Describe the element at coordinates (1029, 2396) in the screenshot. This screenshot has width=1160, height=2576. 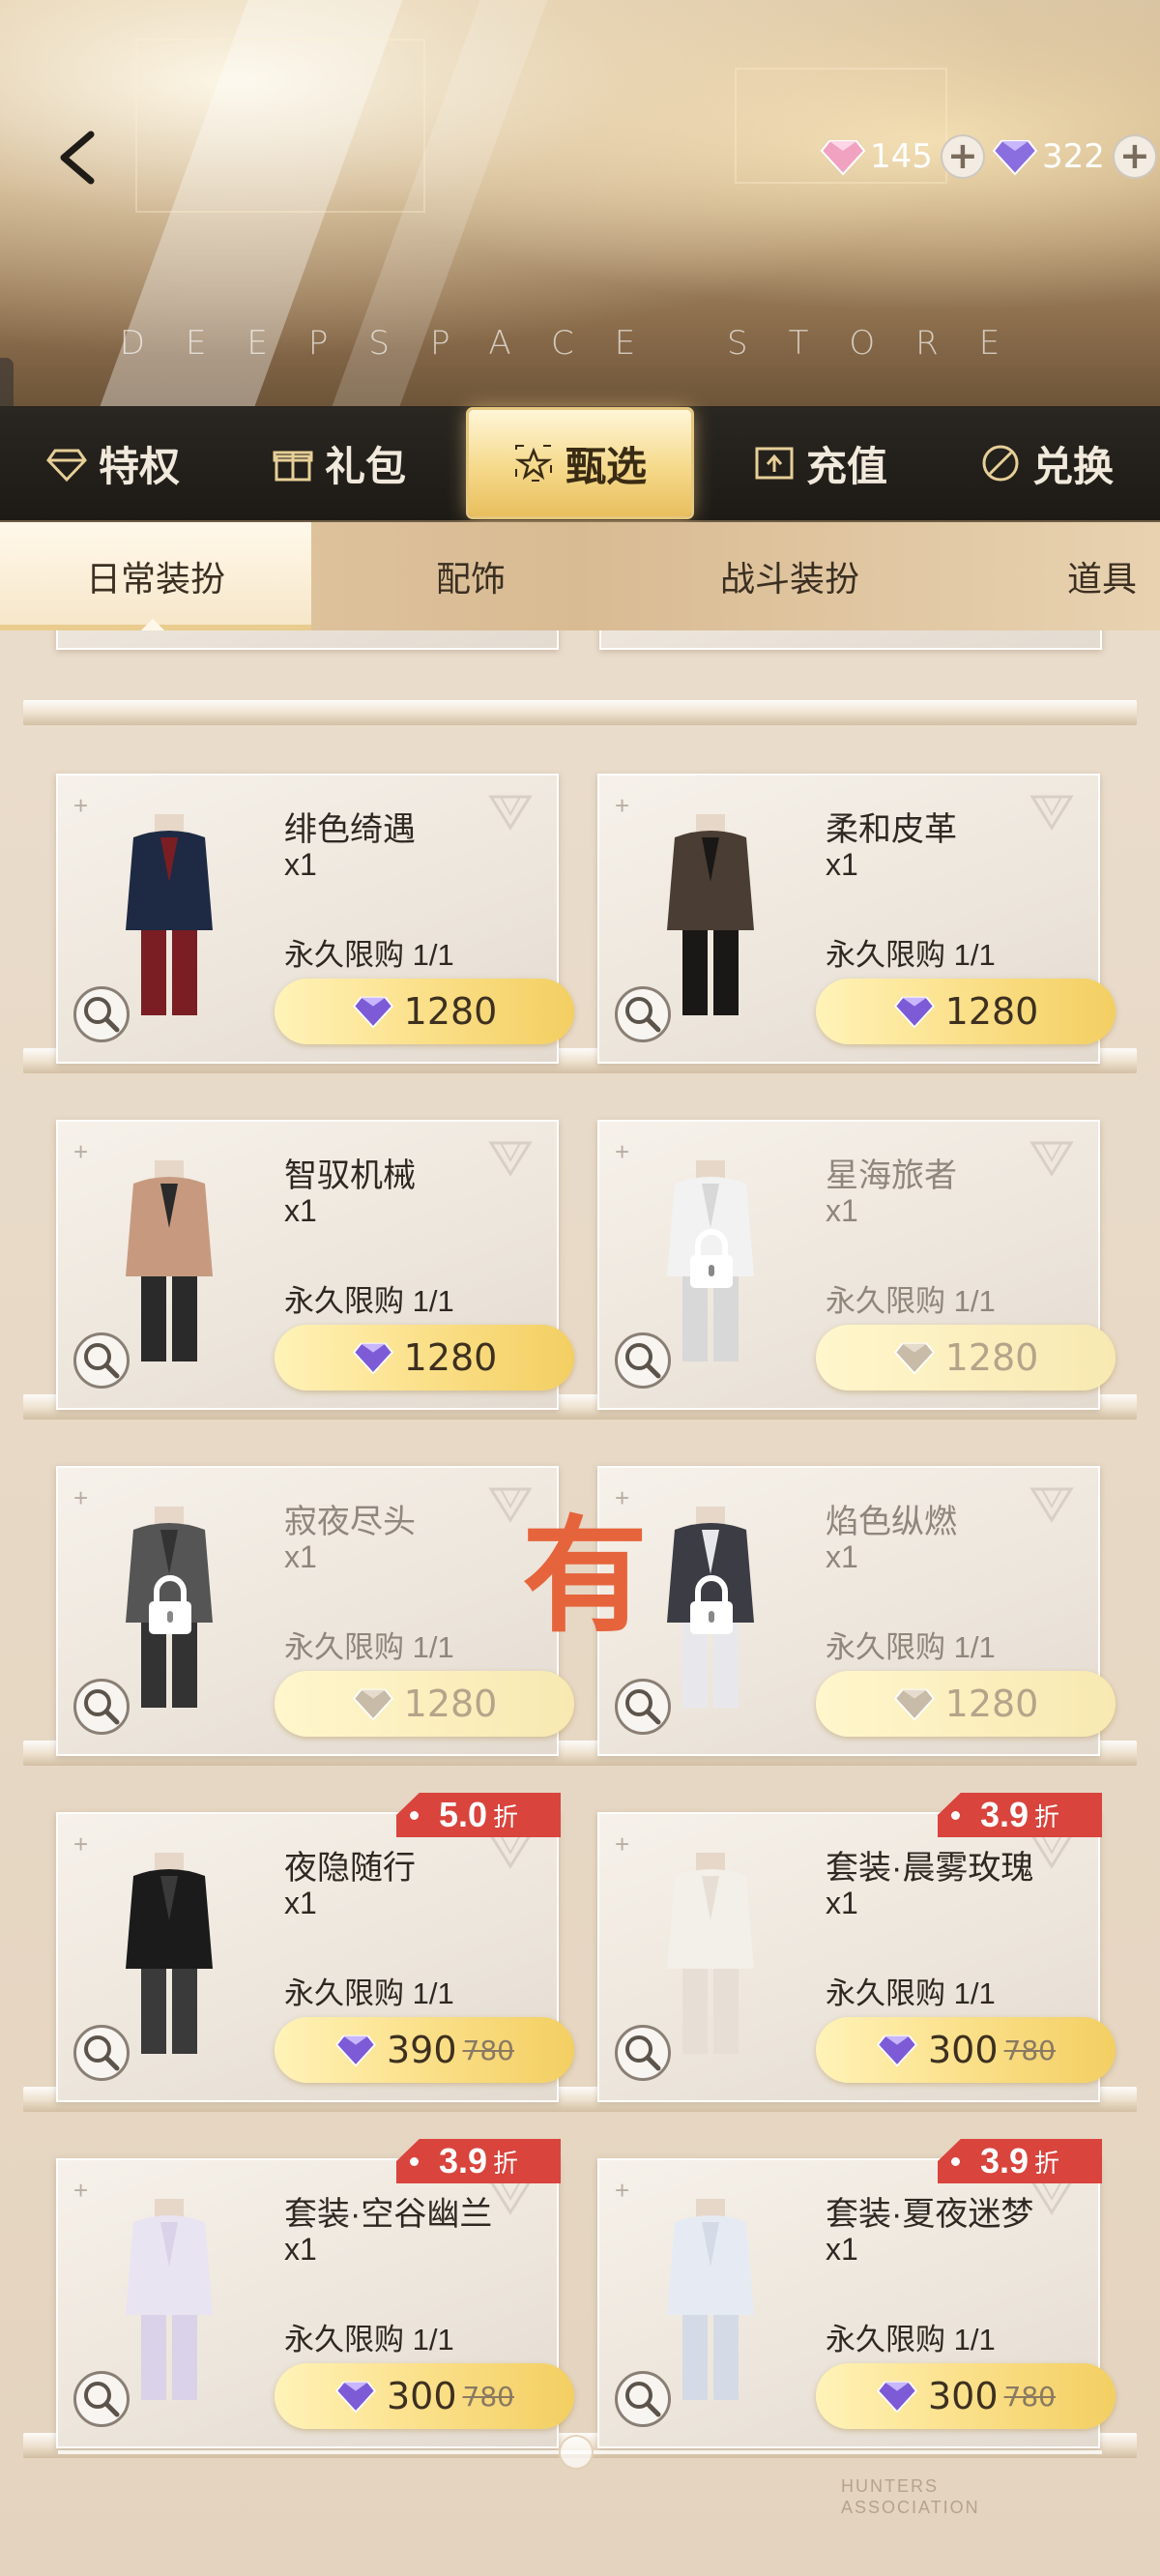
I see `original-price: 780` at that location.